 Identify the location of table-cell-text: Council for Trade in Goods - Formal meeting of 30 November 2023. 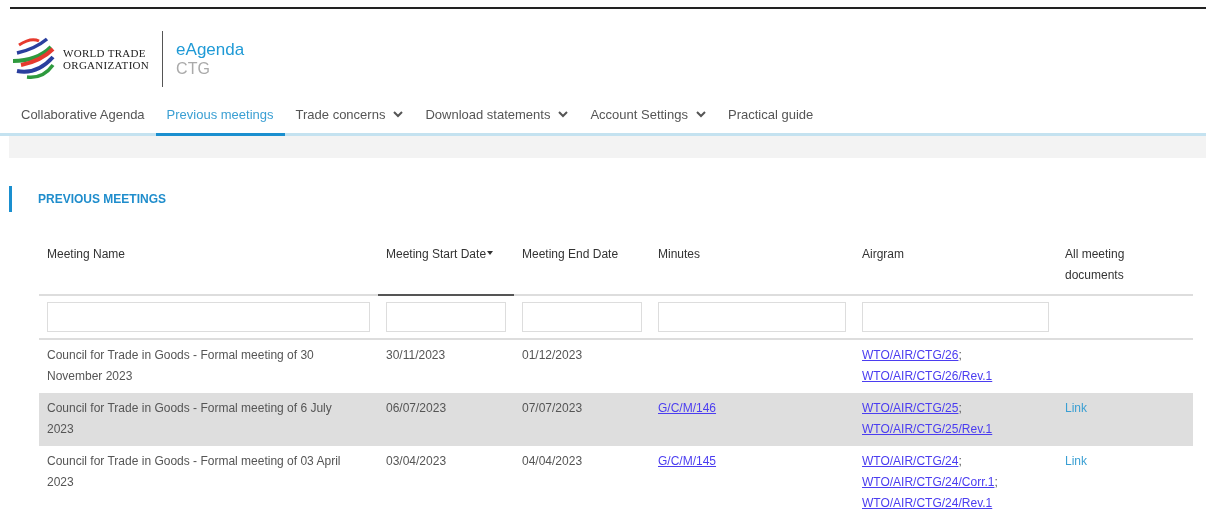
(181, 366).